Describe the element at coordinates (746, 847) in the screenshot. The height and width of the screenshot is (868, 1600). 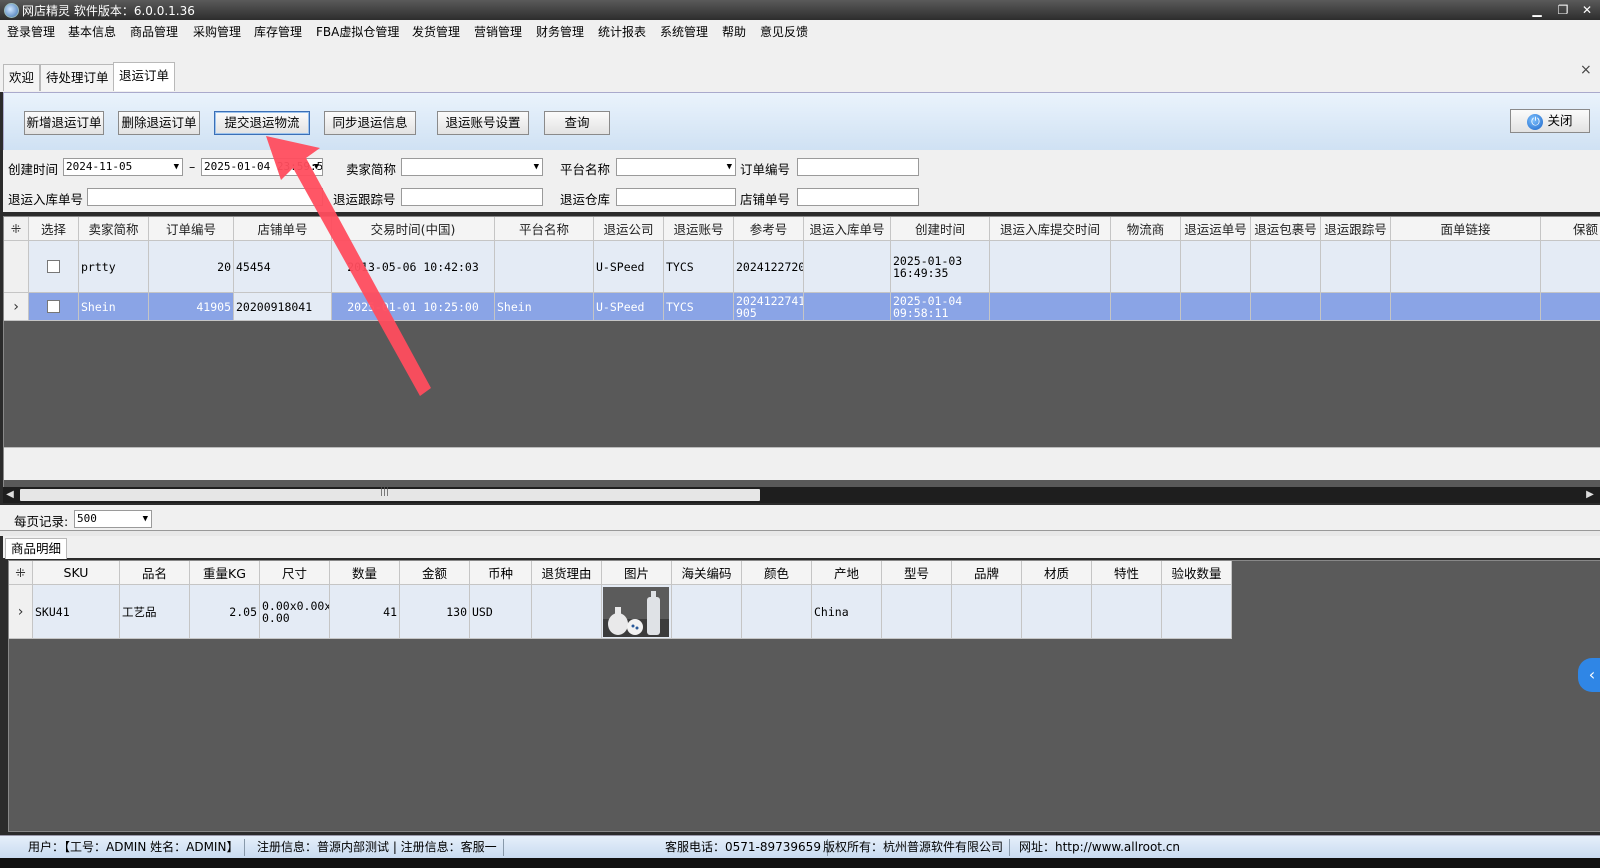
I see `status-phone: 客服电话：0571-89739659` at that location.